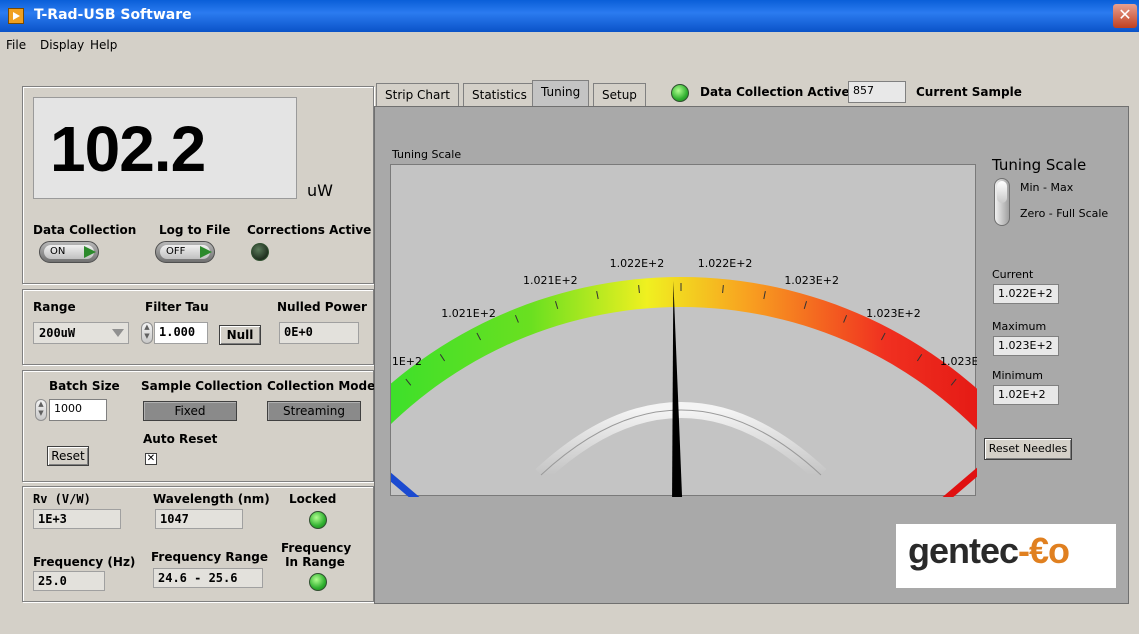 This screenshot has width=1139, height=634. I want to click on log-to-file-toggle: OFF, so click(185, 252).